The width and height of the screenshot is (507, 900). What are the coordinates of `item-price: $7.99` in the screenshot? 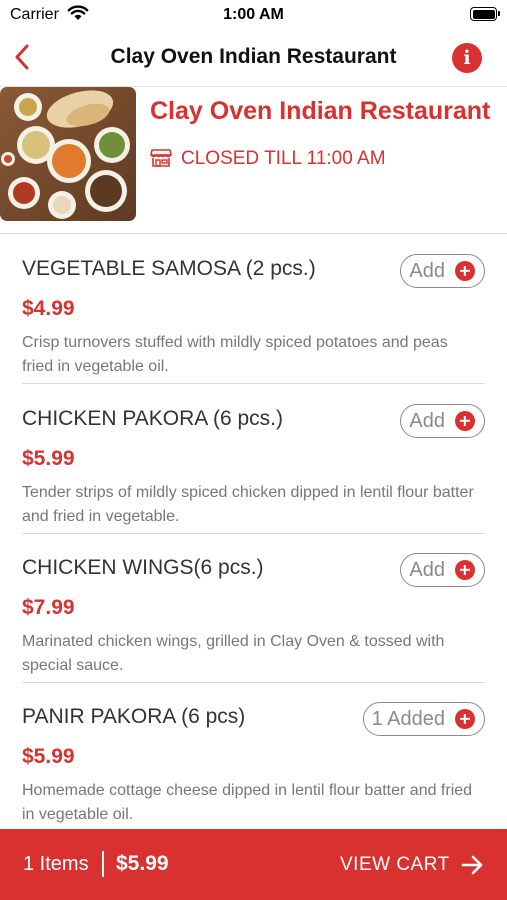 It's located at (48, 607).